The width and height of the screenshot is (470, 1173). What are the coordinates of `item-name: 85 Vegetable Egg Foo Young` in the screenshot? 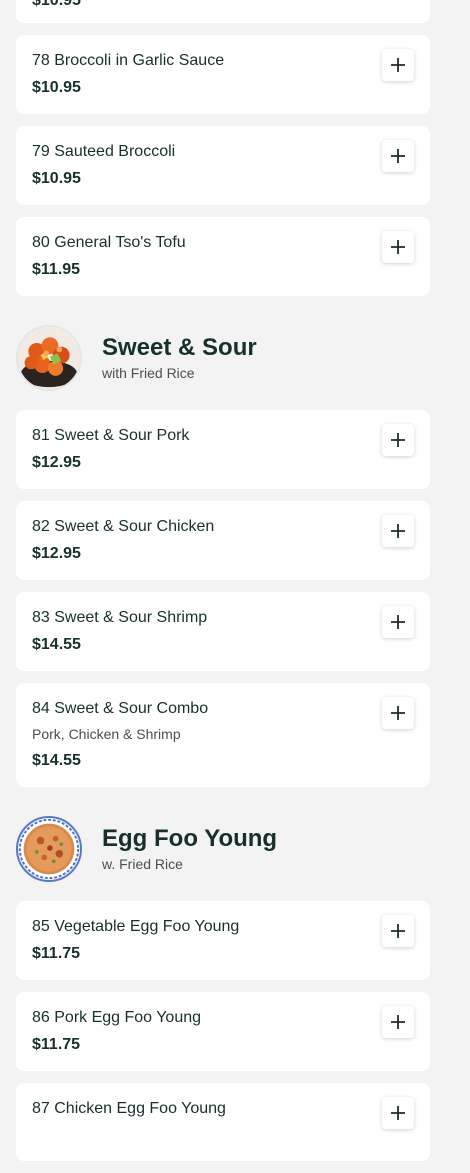 It's located at (136, 926).